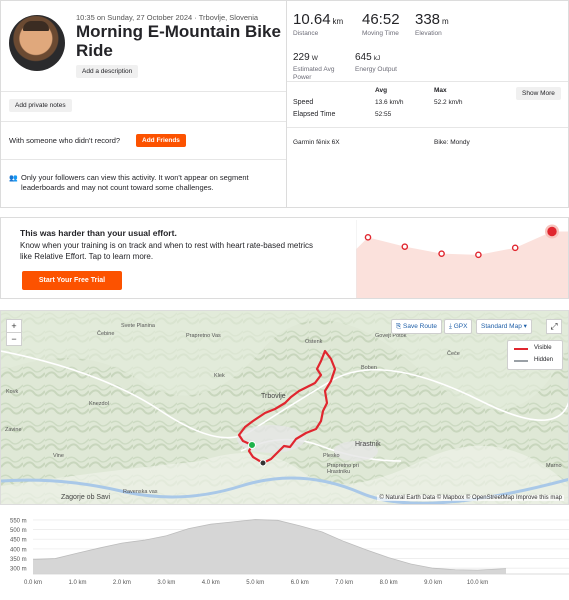 The height and width of the screenshot is (600, 569). I want to click on place-label: Prapretno Vas, so click(203, 336).